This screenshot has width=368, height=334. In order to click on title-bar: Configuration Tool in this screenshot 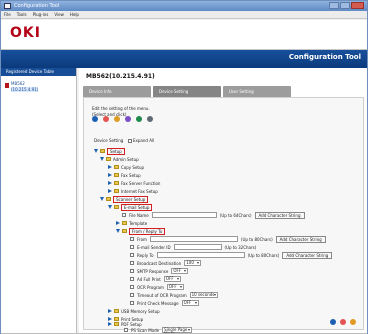, I will do `click(184, 6)`.